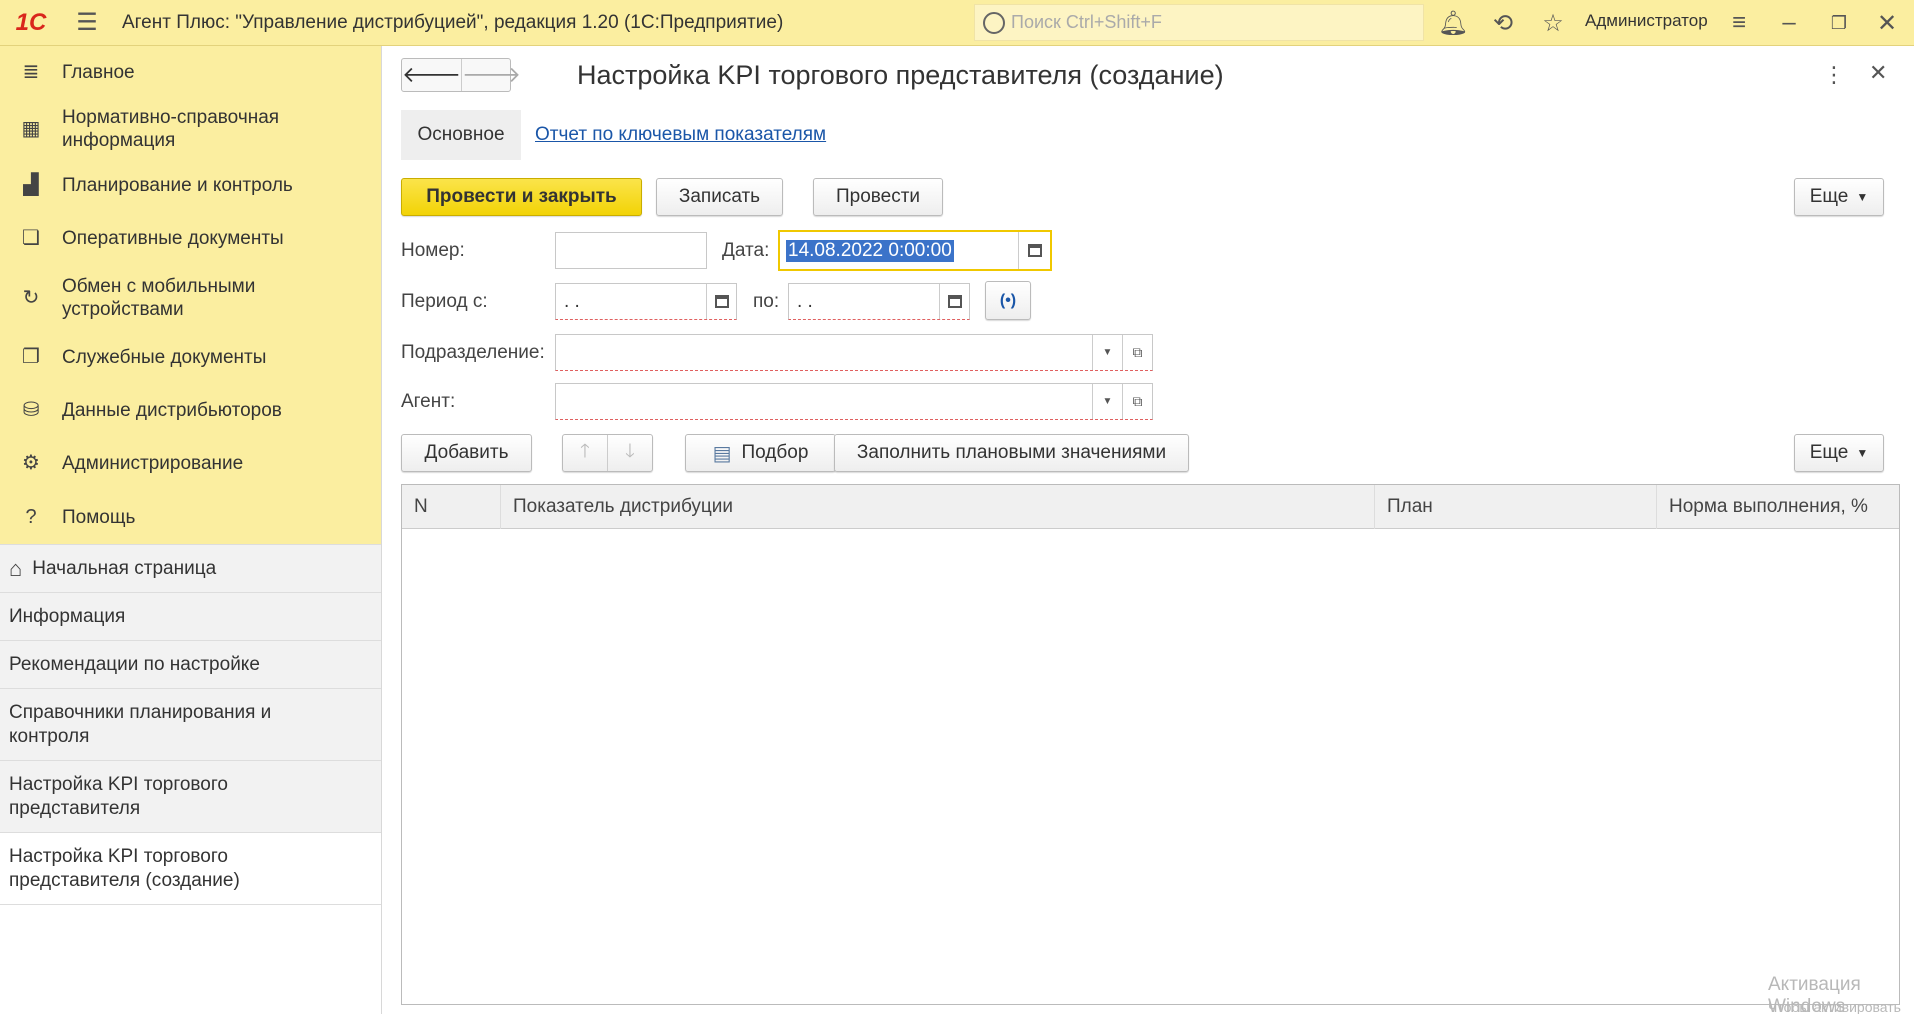 The width and height of the screenshot is (1914, 1014). Describe the element at coordinates (491, 75) in the screenshot. I see `forward-arrow-icon: 🡒` at that location.